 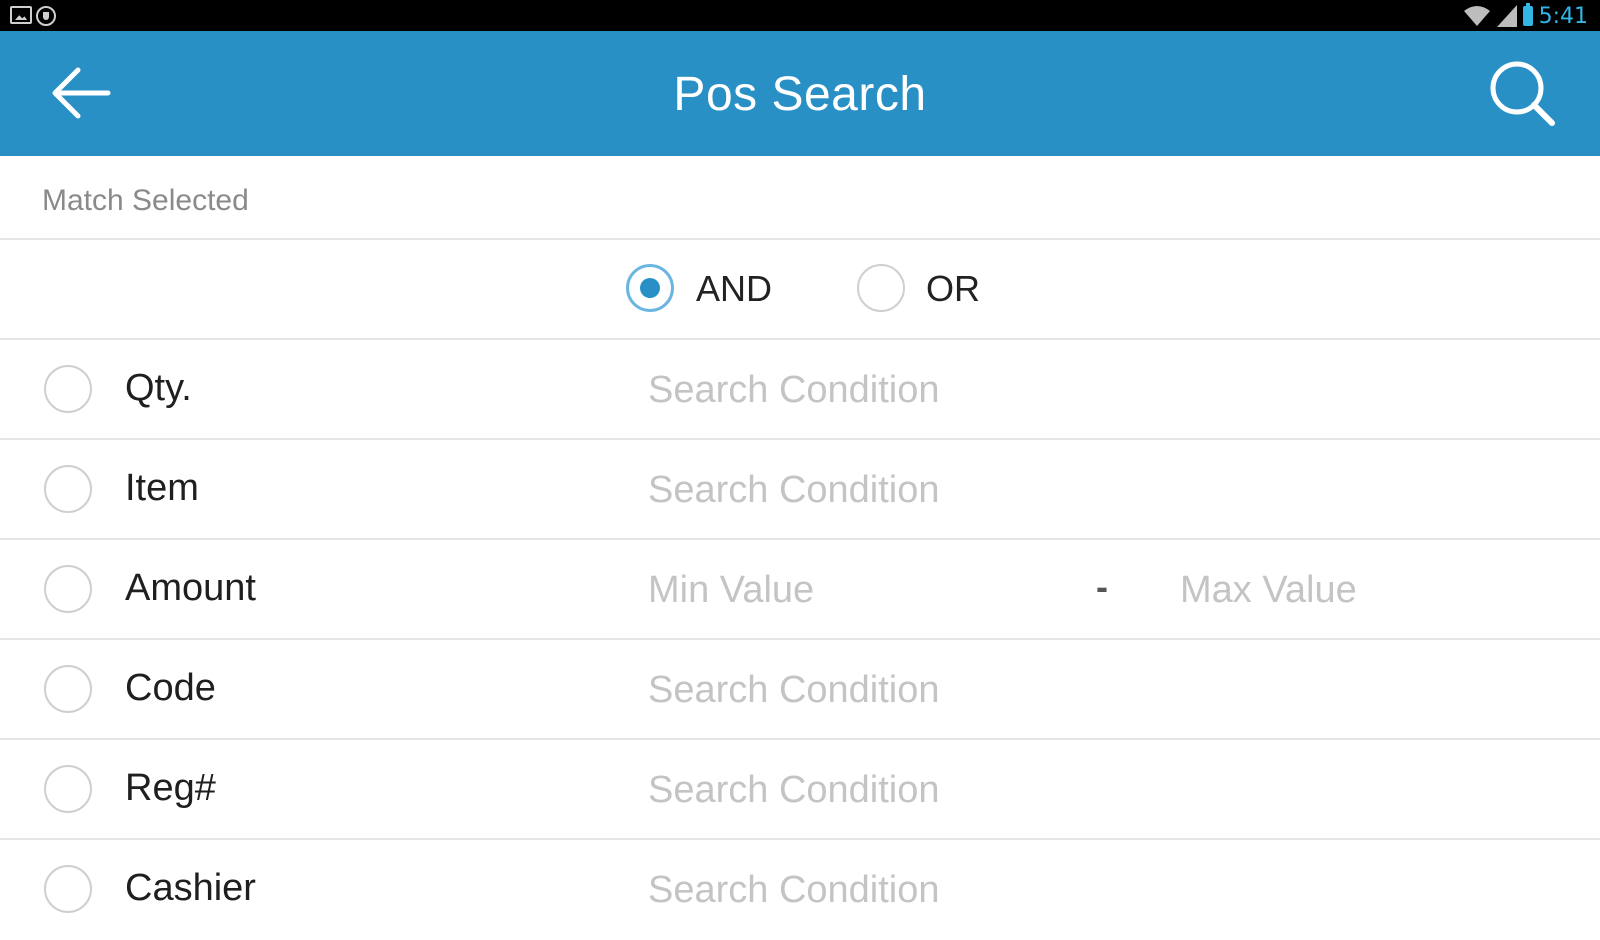 I want to click on reg-search-input, so click(x=1098, y=790).